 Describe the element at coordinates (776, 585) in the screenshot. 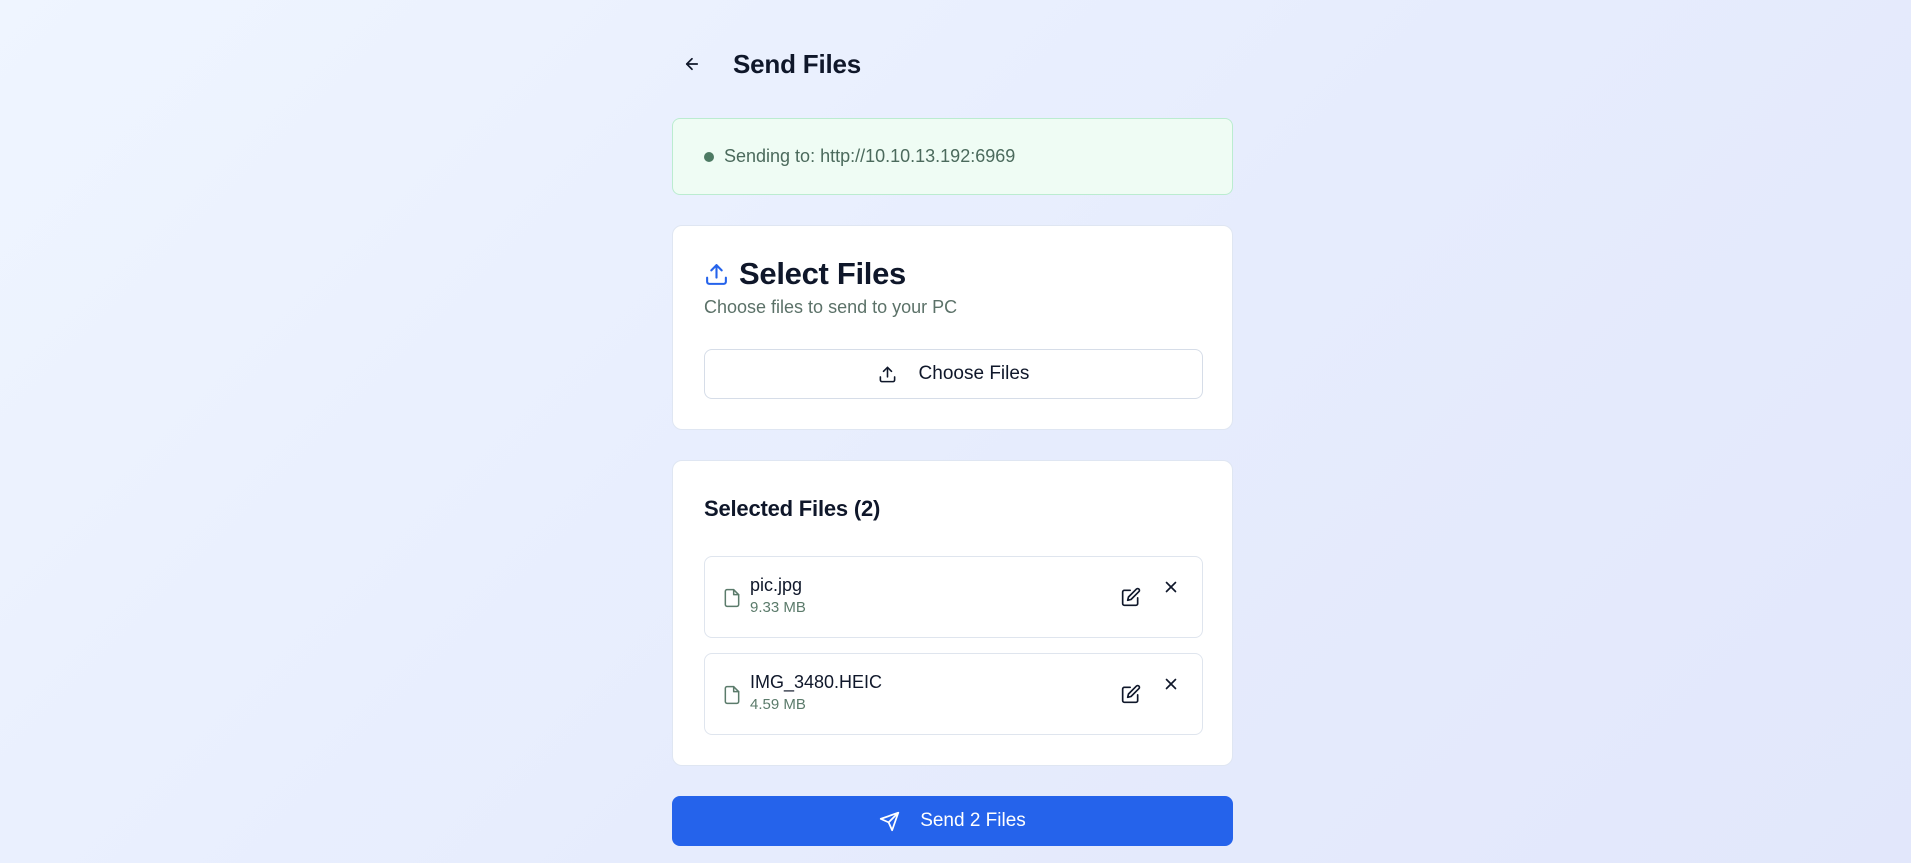

I see `file-name: pic.jpg` at that location.